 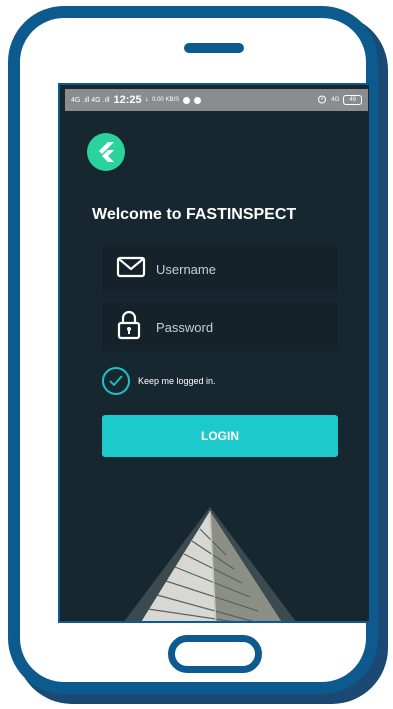 I want to click on notification-icon, so click(x=187, y=100).